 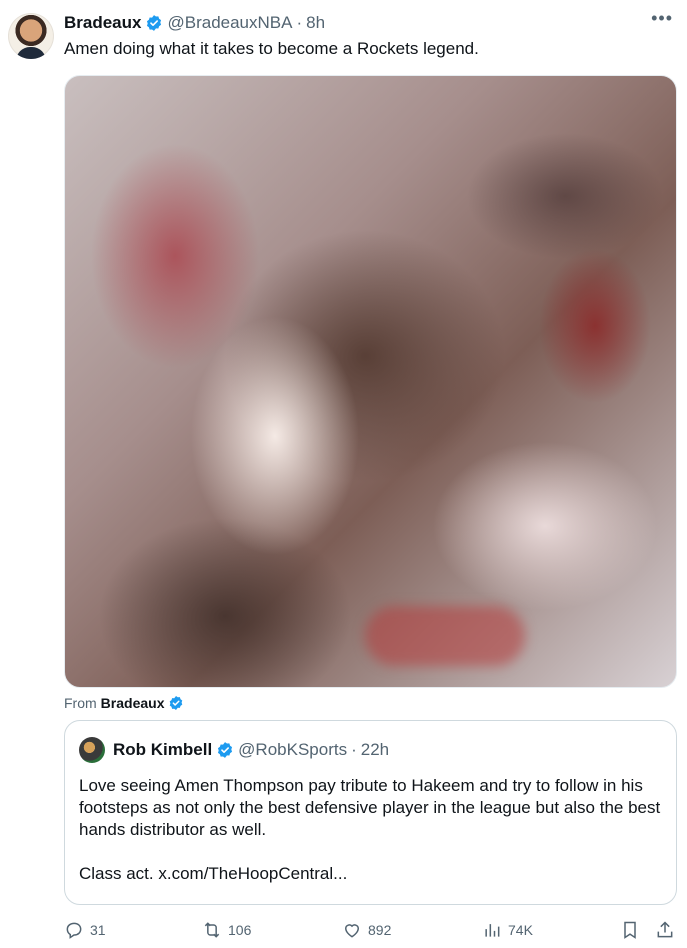 I want to click on more-options-icon: •••, so click(x=662, y=18).